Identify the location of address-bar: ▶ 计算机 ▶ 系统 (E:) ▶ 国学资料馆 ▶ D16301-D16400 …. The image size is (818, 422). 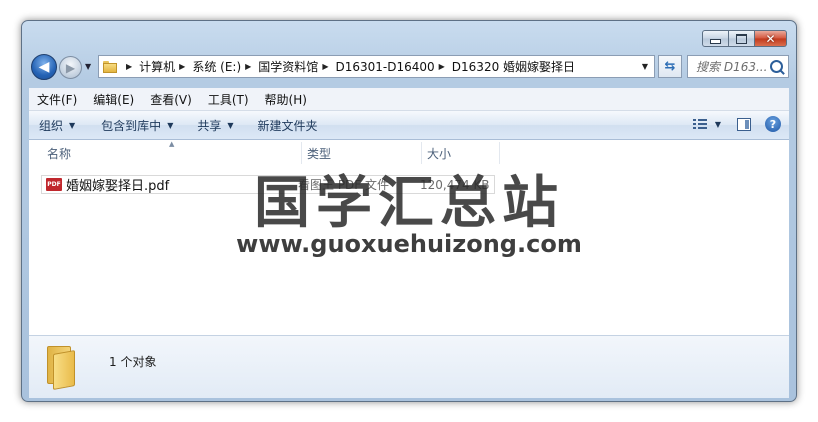
(376, 66).